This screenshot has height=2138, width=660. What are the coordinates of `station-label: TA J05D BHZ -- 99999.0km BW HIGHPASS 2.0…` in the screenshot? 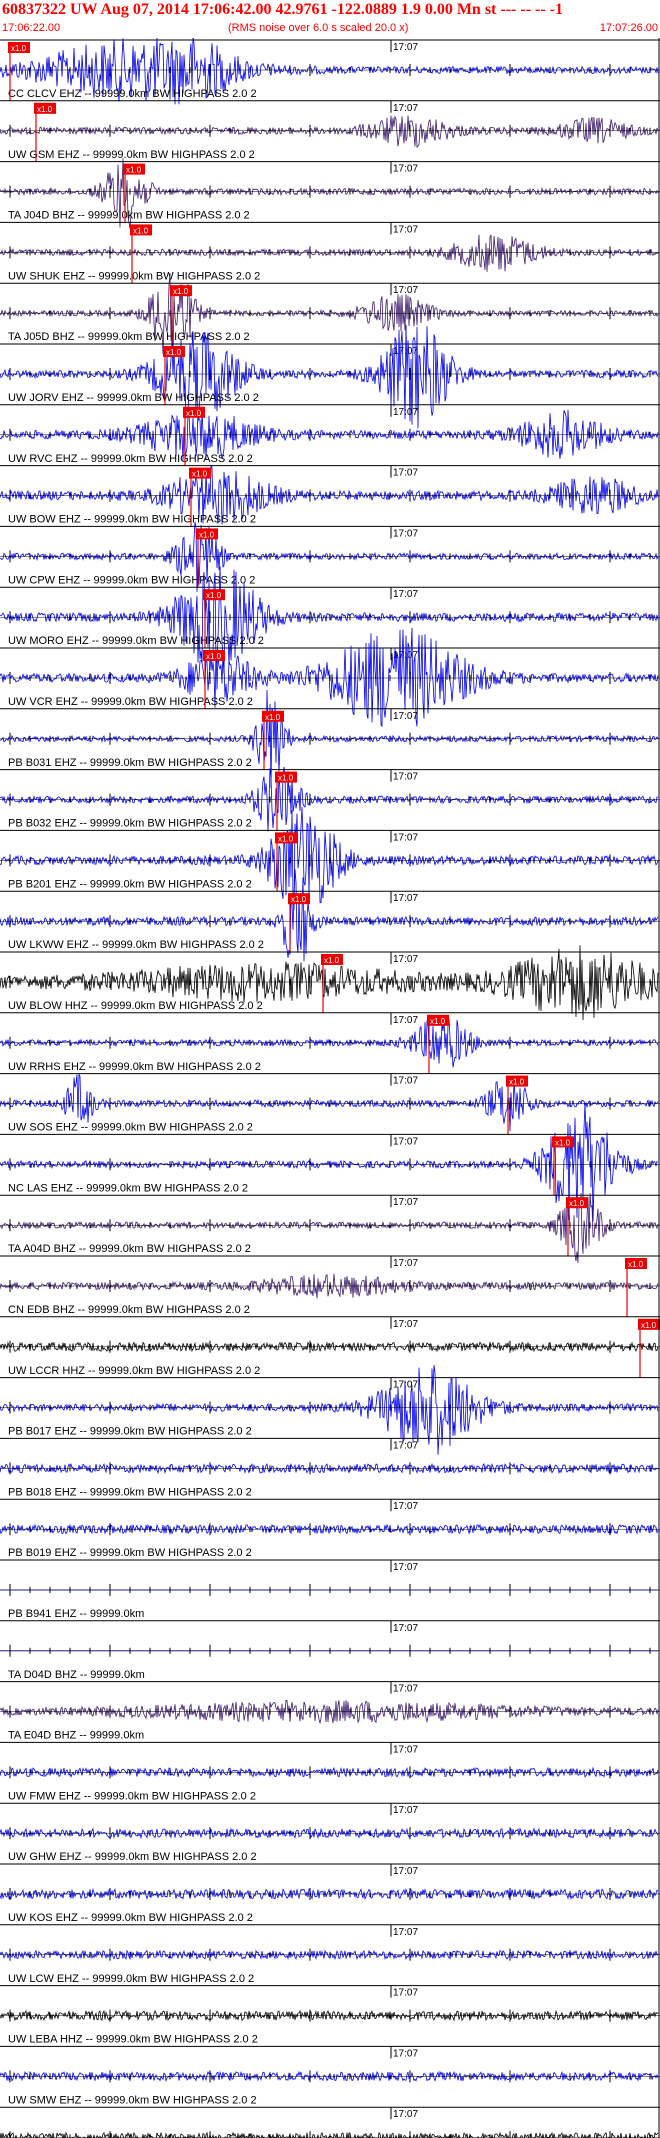 It's located at (129, 337).